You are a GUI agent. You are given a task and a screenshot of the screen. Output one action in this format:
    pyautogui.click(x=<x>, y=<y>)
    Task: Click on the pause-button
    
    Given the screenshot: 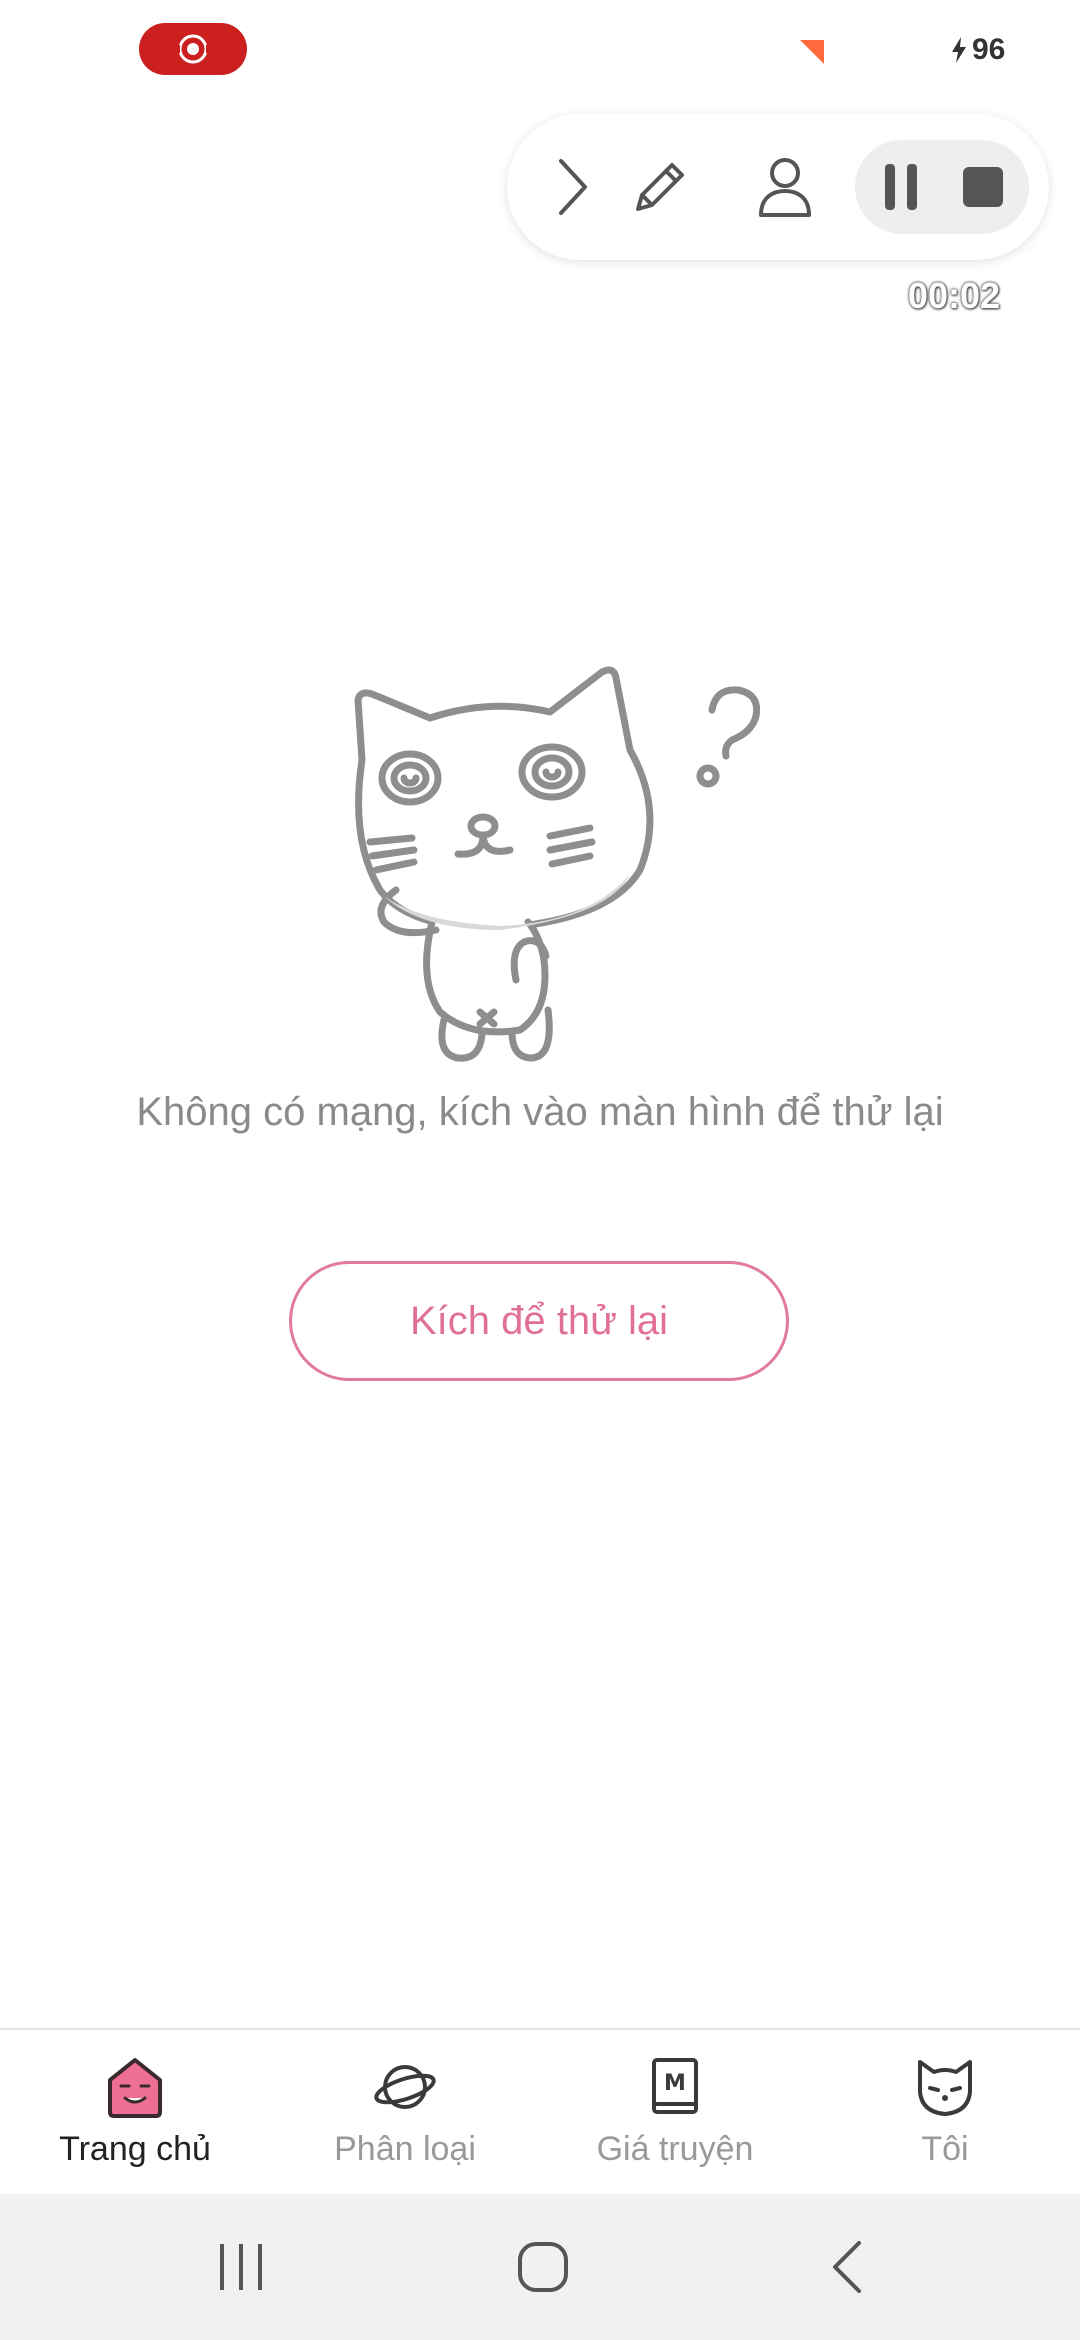 What is the action you would take?
    pyautogui.click(x=901, y=187)
    